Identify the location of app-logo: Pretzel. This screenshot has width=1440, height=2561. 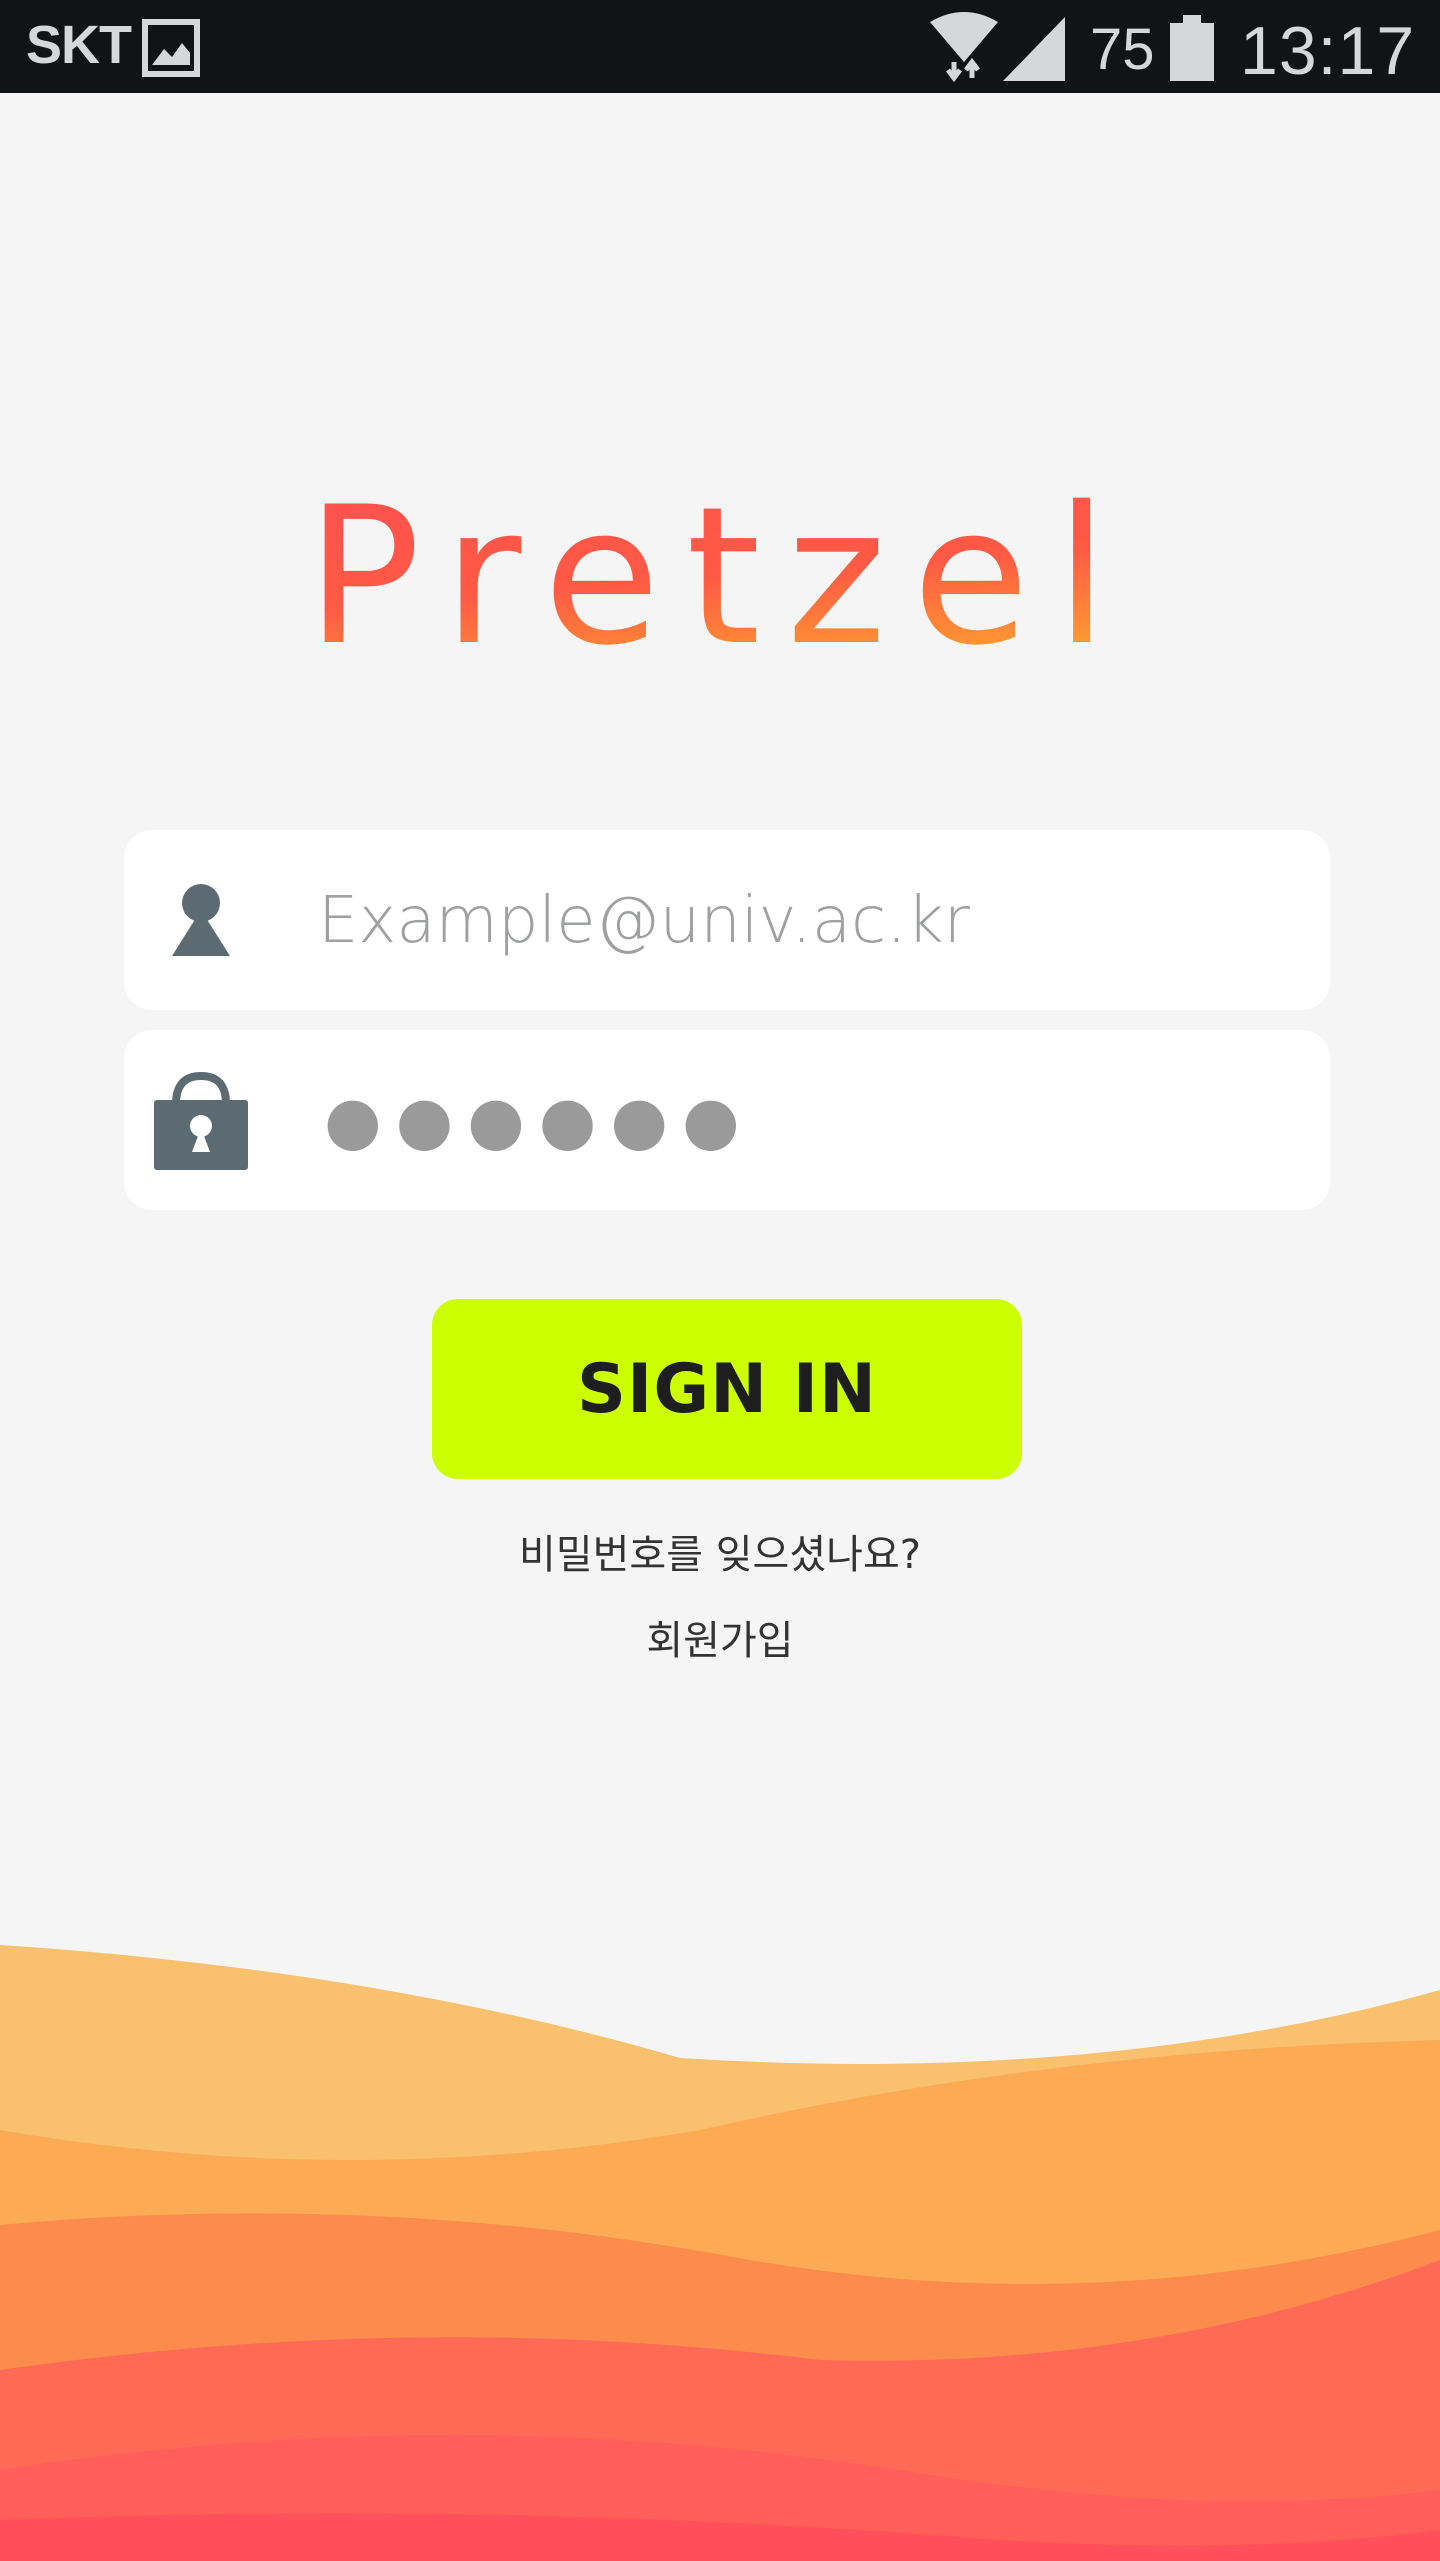
(720, 570).